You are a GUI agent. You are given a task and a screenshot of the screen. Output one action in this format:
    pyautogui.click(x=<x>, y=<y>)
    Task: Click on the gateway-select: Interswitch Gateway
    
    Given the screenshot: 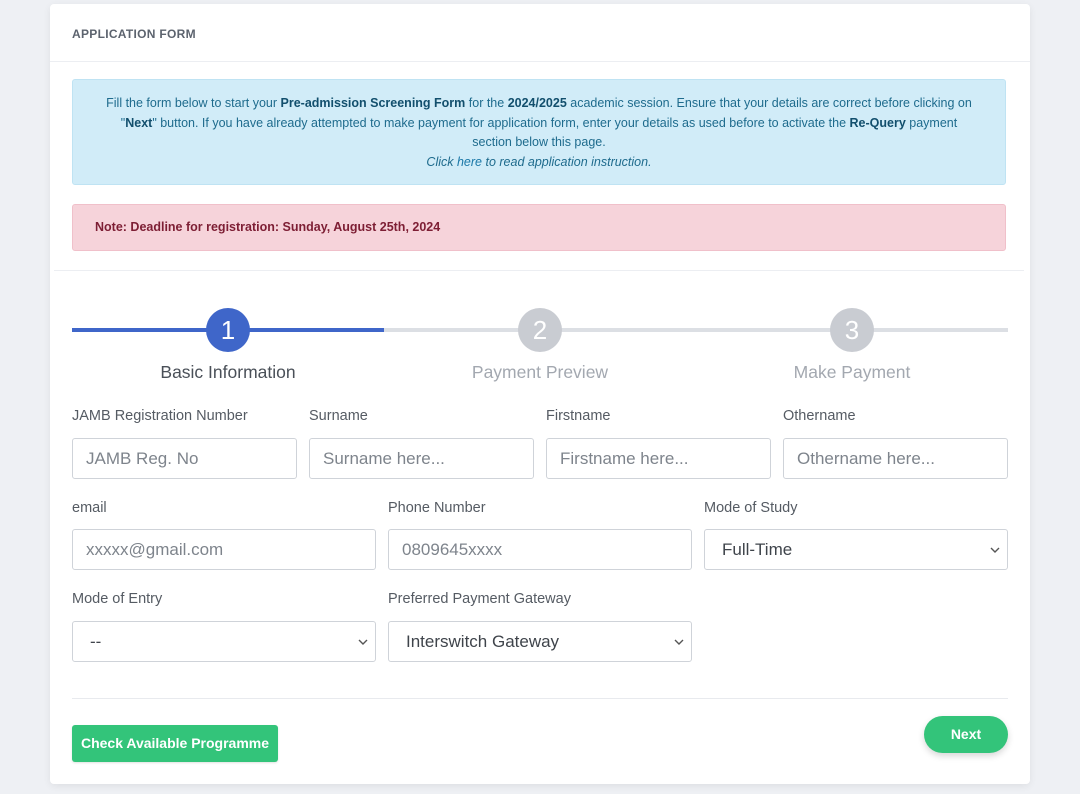 What is the action you would take?
    pyautogui.click(x=540, y=641)
    